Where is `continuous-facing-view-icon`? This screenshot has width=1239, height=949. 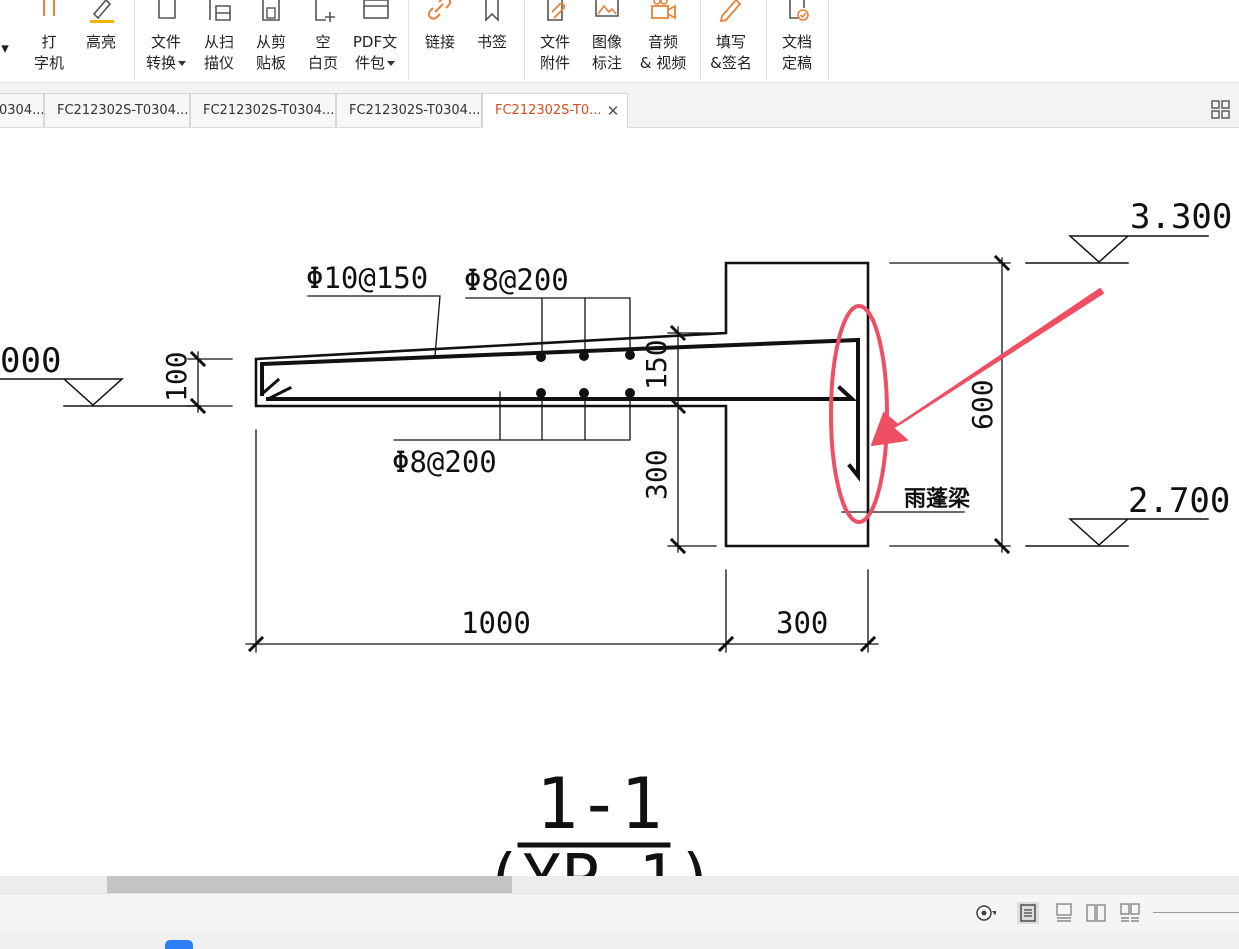
continuous-facing-view-icon is located at coordinates (1130, 913).